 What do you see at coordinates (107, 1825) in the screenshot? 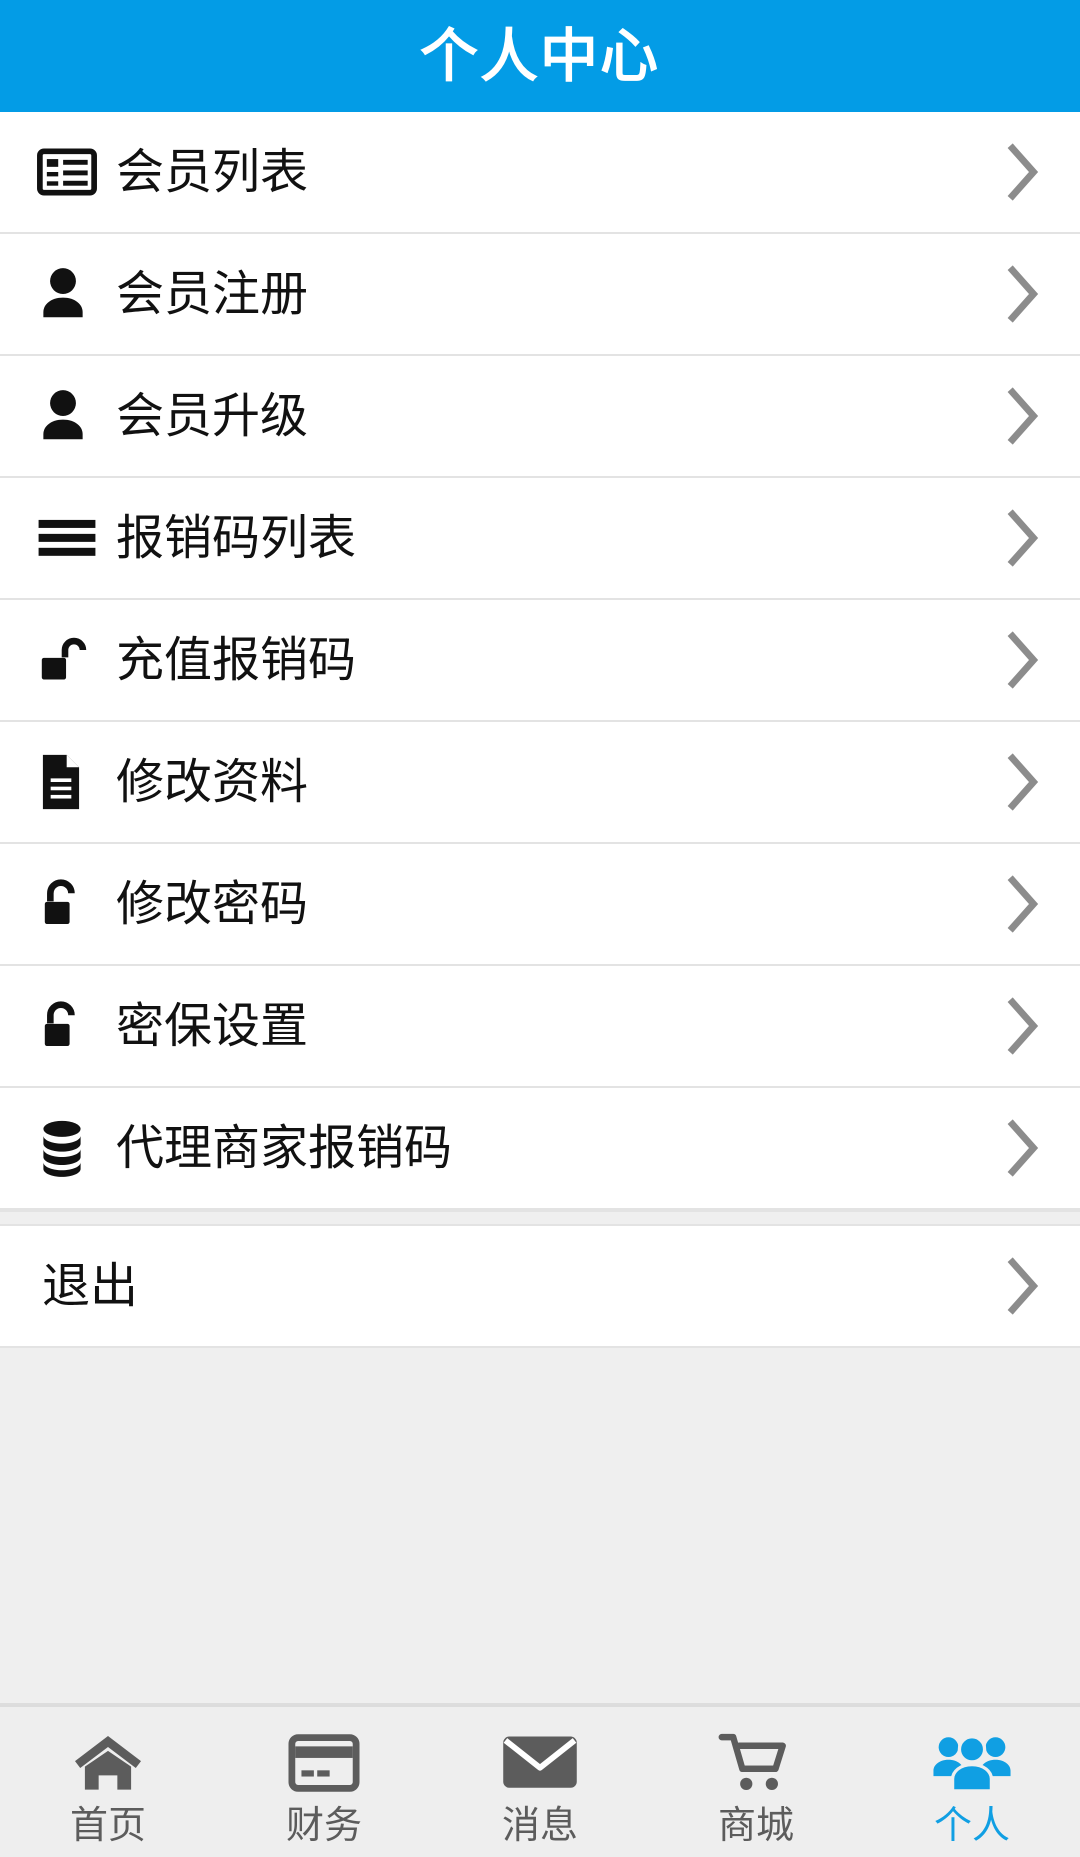
I see `tab-label: 首页` at bounding box center [107, 1825].